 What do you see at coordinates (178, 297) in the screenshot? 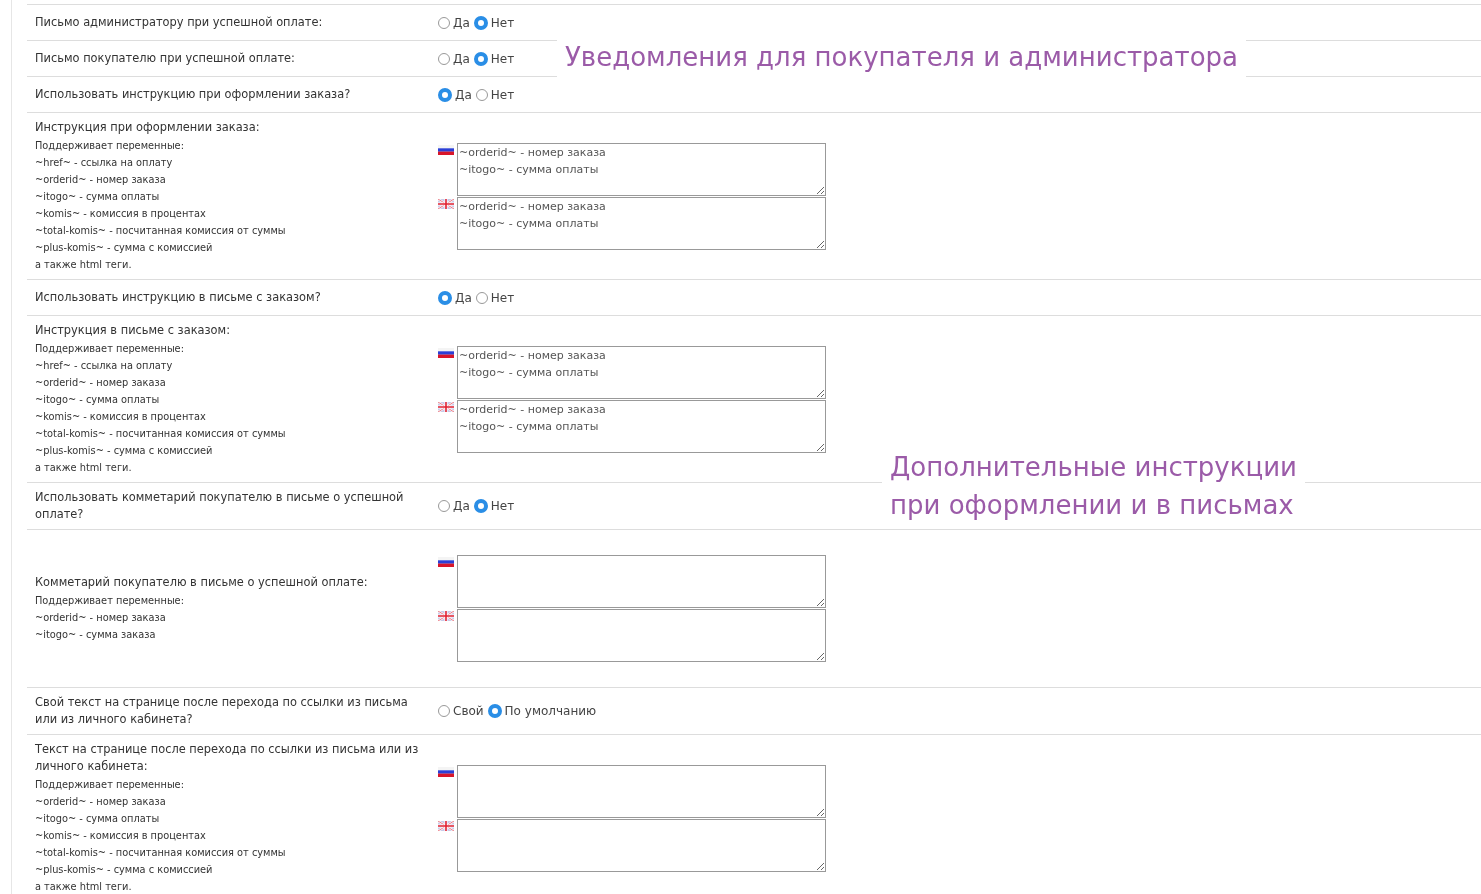
I see `setting-label: Использовать инструкцию в письме с заказом?` at bounding box center [178, 297].